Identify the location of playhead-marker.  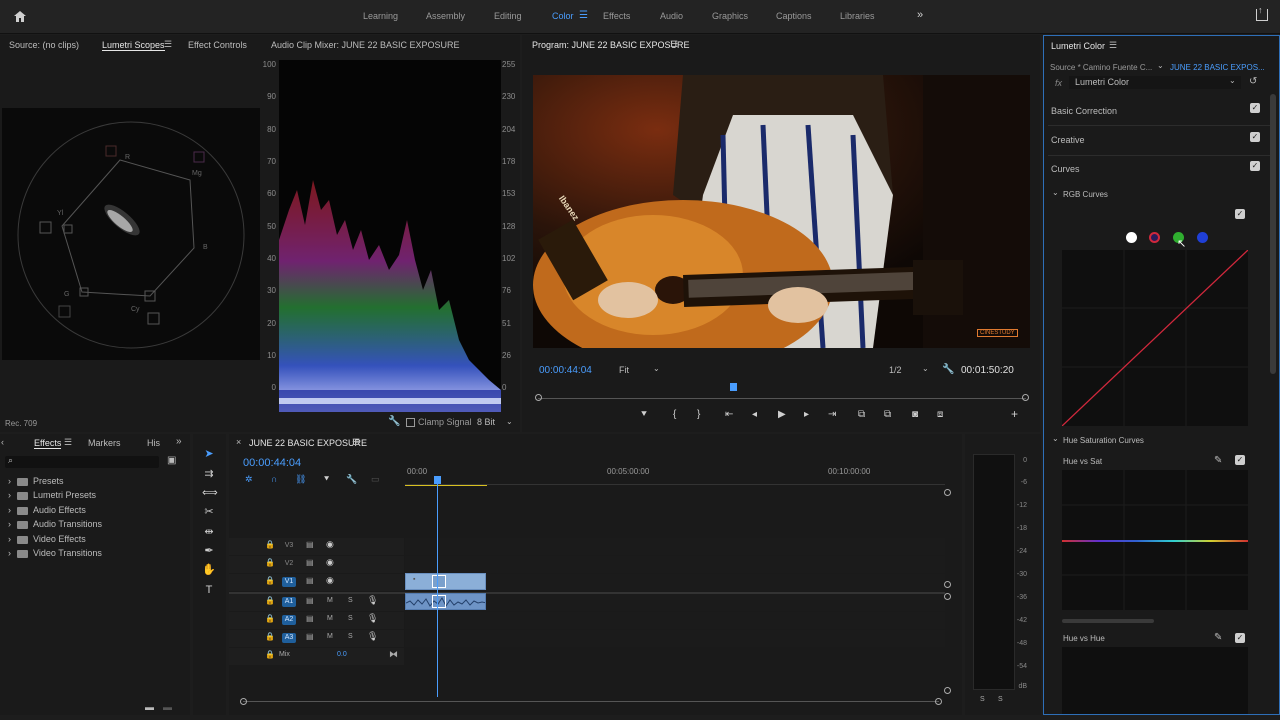
(733, 387).